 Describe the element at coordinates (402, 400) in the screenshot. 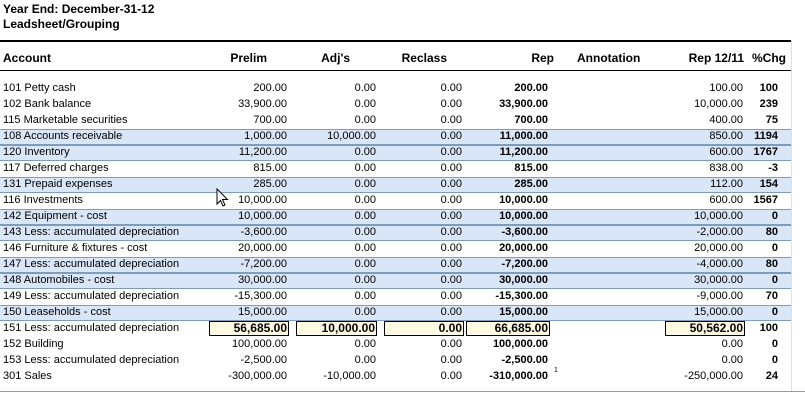

I see `status-bar` at that location.